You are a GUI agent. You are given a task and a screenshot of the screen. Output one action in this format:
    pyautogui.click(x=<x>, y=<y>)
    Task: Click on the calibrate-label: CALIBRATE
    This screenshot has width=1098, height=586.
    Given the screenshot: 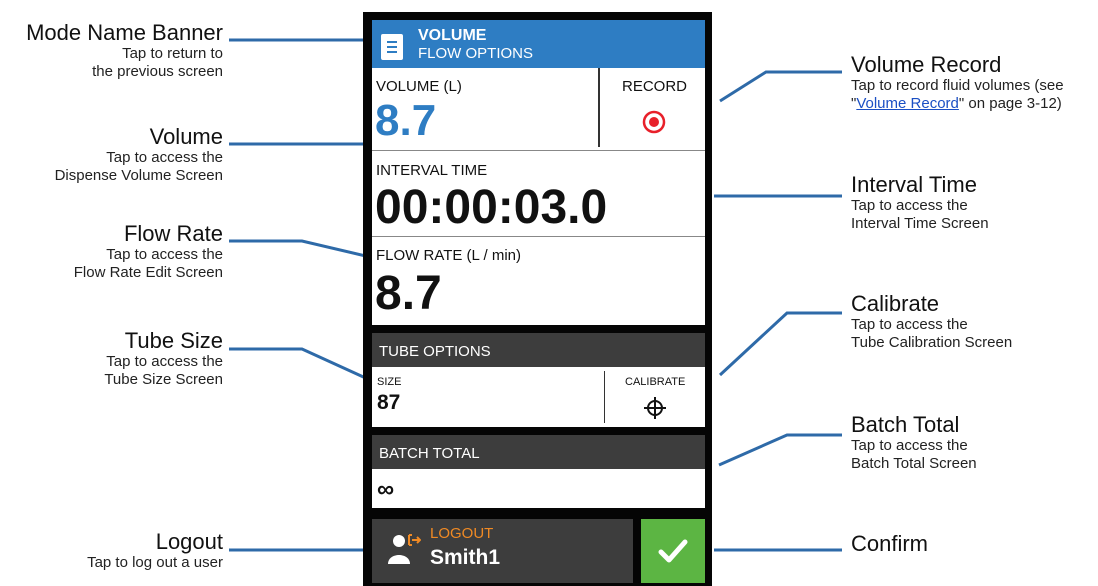 What is the action you would take?
    pyautogui.click(x=655, y=382)
    